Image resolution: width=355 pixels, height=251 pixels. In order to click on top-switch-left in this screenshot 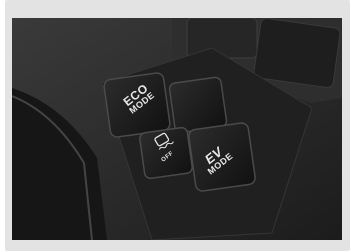, I will do `click(222, 38)`.